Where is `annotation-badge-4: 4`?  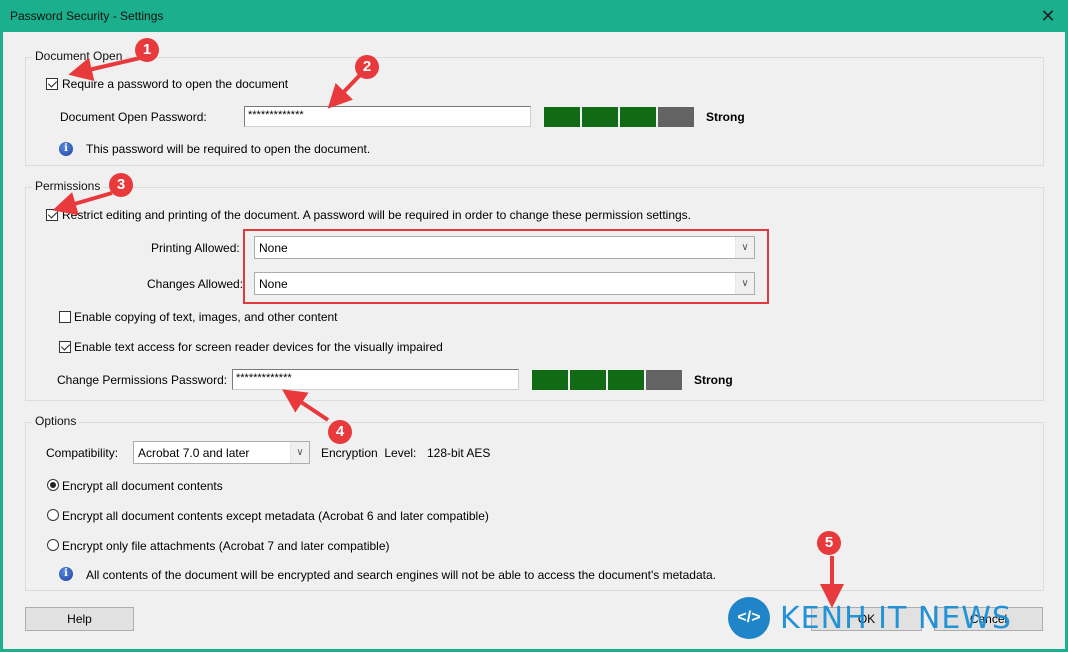
annotation-badge-4: 4 is located at coordinates (340, 432).